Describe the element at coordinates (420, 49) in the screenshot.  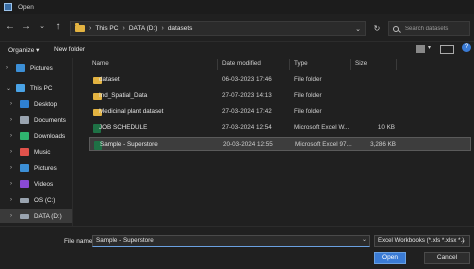
I see `view-icon` at that location.